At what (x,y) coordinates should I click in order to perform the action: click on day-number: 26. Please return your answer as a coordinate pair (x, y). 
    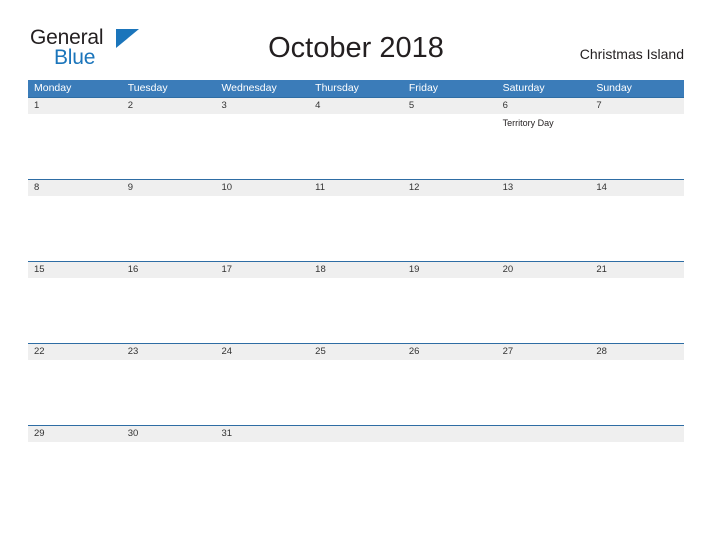
    Looking at the image, I should click on (450, 352).